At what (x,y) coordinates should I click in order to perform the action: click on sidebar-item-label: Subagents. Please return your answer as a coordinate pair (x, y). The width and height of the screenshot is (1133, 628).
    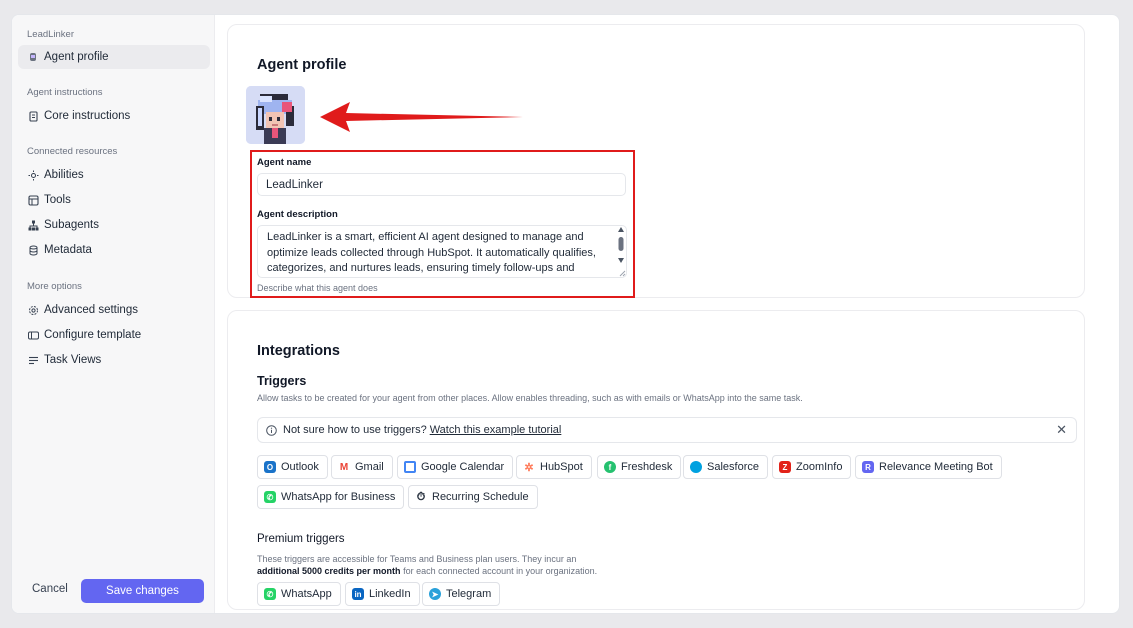
    Looking at the image, I should click on (71, 225).